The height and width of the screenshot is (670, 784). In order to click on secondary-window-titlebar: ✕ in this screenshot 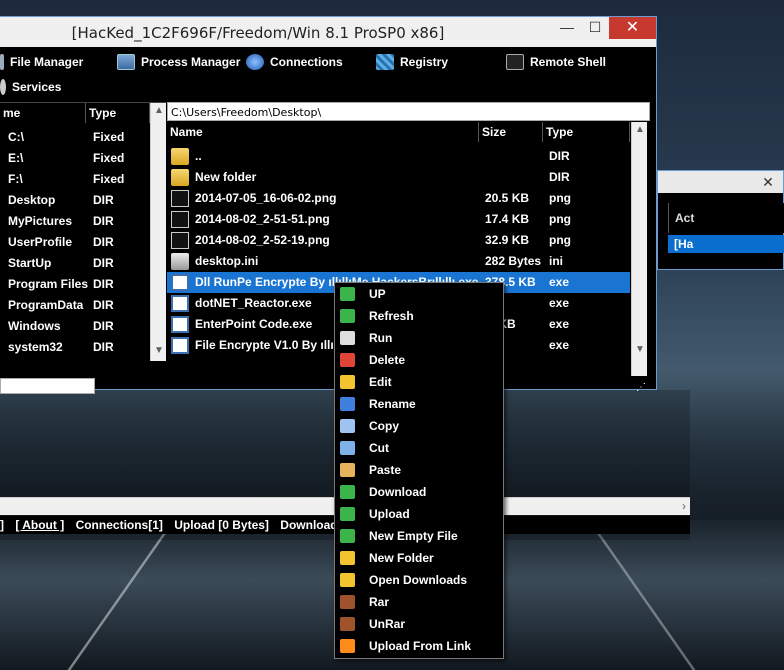, I will do `click(720, 182)`.